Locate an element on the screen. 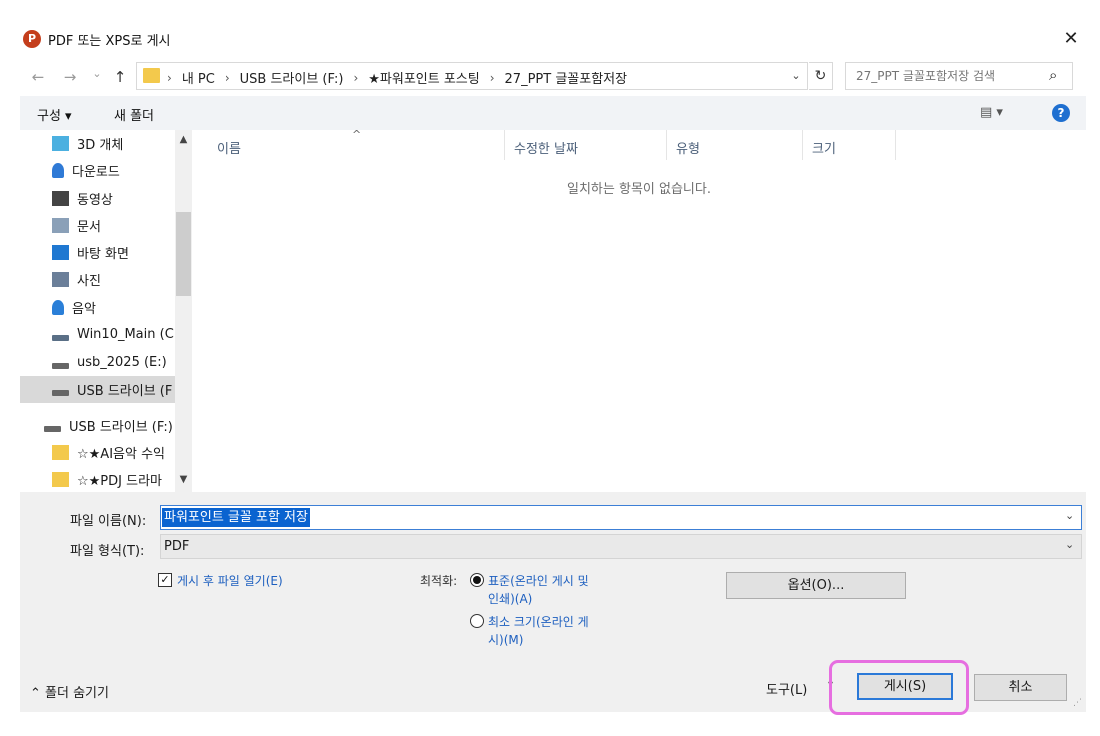  pictures-icon is located at coordinates (60, 279).